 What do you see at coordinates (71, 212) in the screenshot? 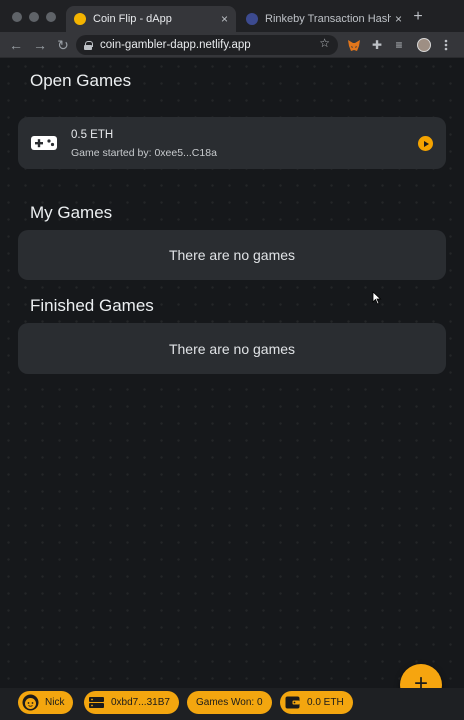
I see `my-games-heading: My Games` at bounding box center [71, 212].